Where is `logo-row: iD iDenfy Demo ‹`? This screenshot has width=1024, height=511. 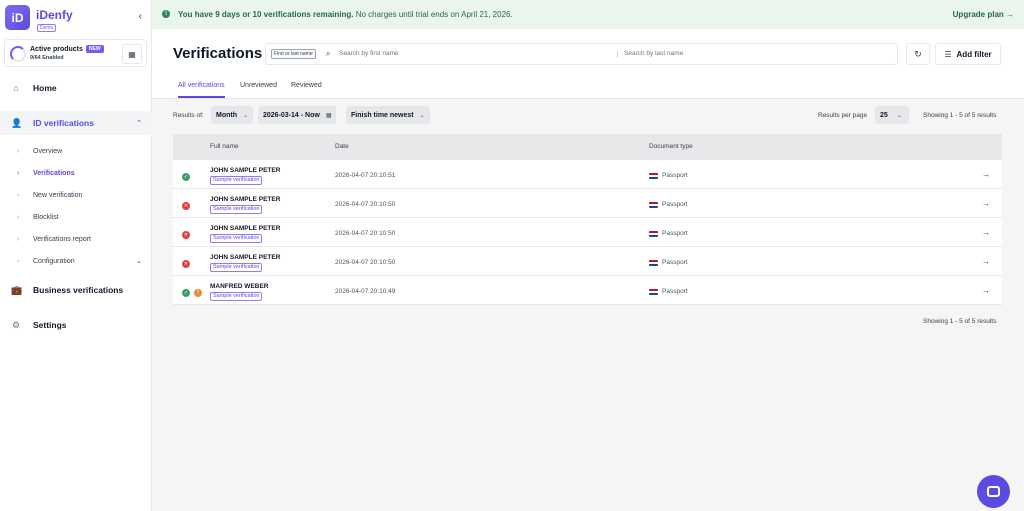 logo-row: iD iDenfy Demo ‹ is located at coordinates (76, 19).